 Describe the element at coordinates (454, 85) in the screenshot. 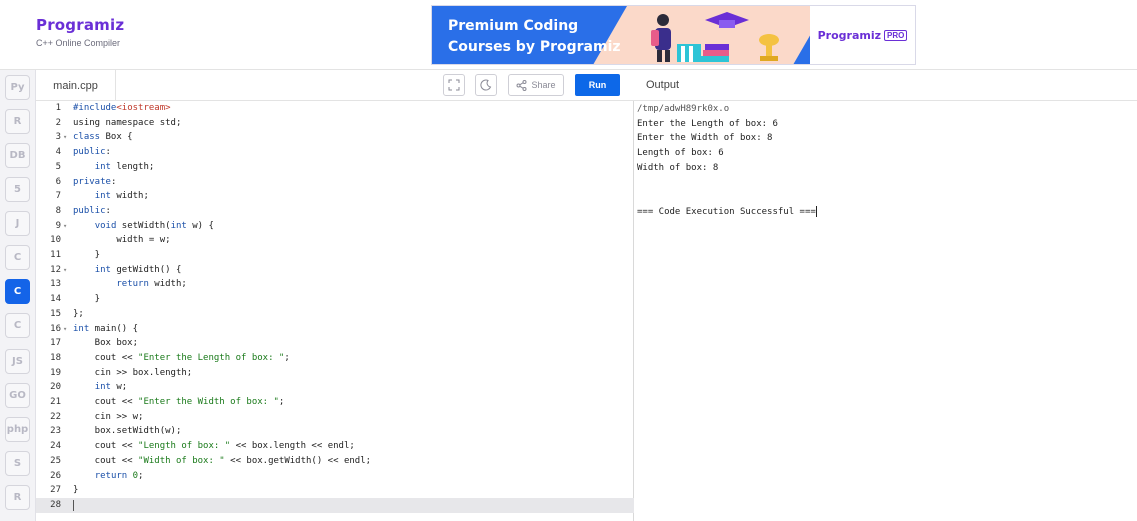

I see `fullscreen-button` at that location.